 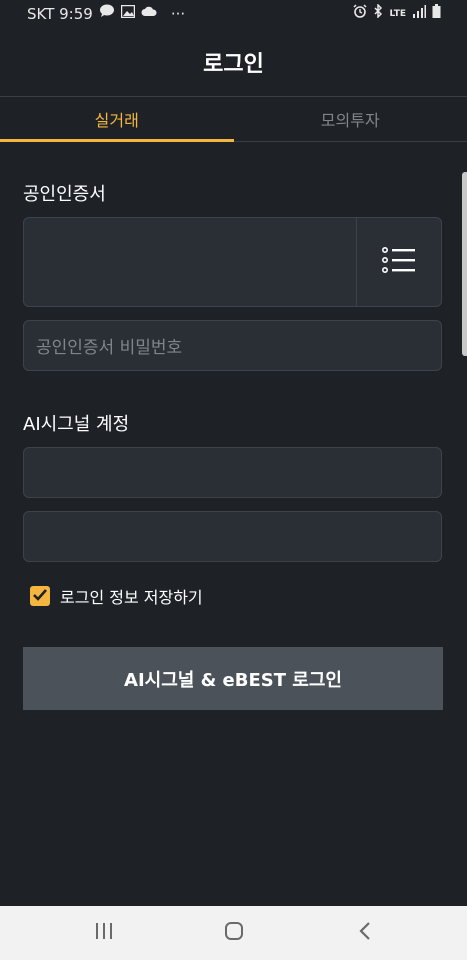 I want to click on check-icon, so click(x=40, y=596).